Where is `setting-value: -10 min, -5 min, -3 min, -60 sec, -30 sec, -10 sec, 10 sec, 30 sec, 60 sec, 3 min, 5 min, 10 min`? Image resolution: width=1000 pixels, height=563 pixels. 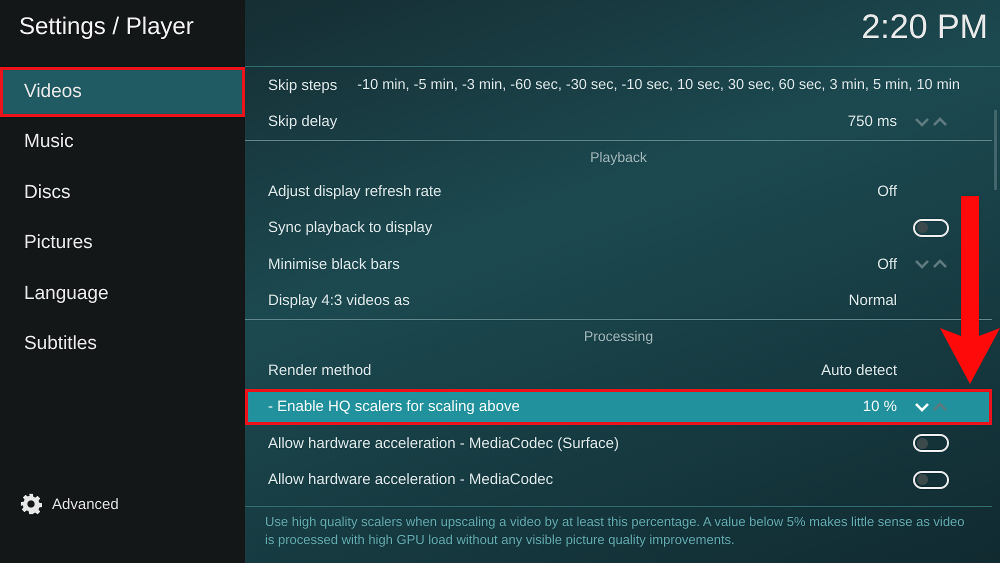
setting-value: -10 min, -5 min, -3 min, -60 sec, -30 sec, -10 sec, 10 sec, 30 sec, 60 sec, 3 min, 5 min, 10 min is located at coordinates (658, 85).